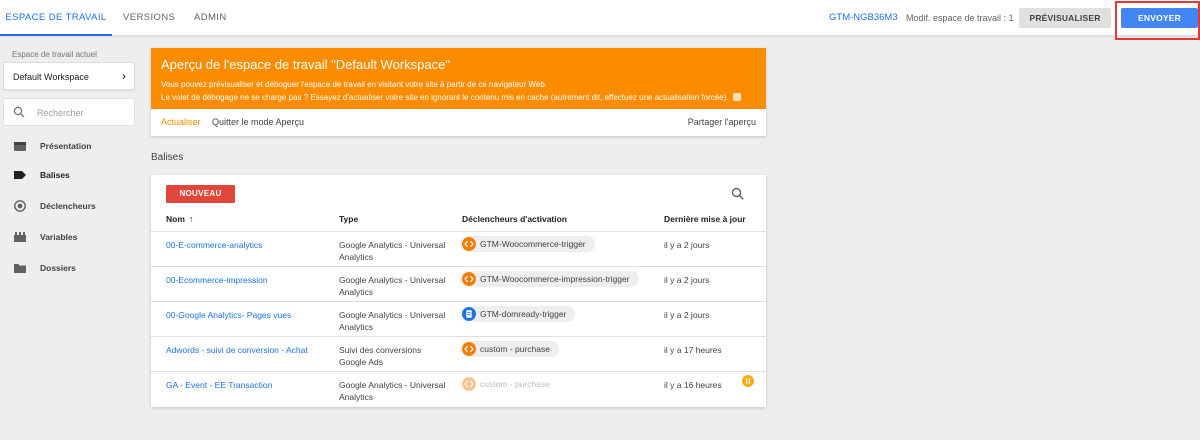  Describe the element at coordinates (210, 18) in the screenshot. I see `tab-admin: ADMIN` at that location.